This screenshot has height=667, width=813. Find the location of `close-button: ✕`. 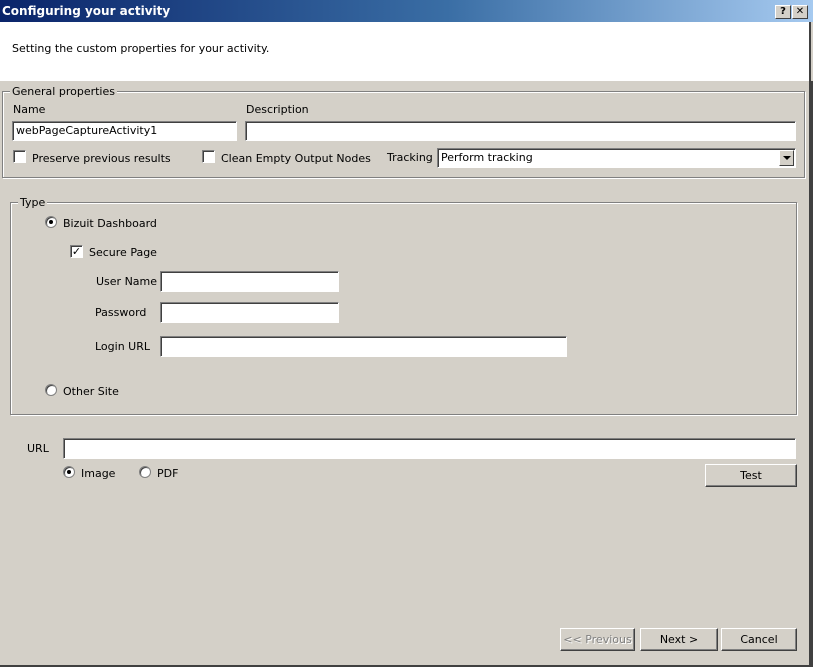

close-button: ✕ is located at coordinates (800, 12).